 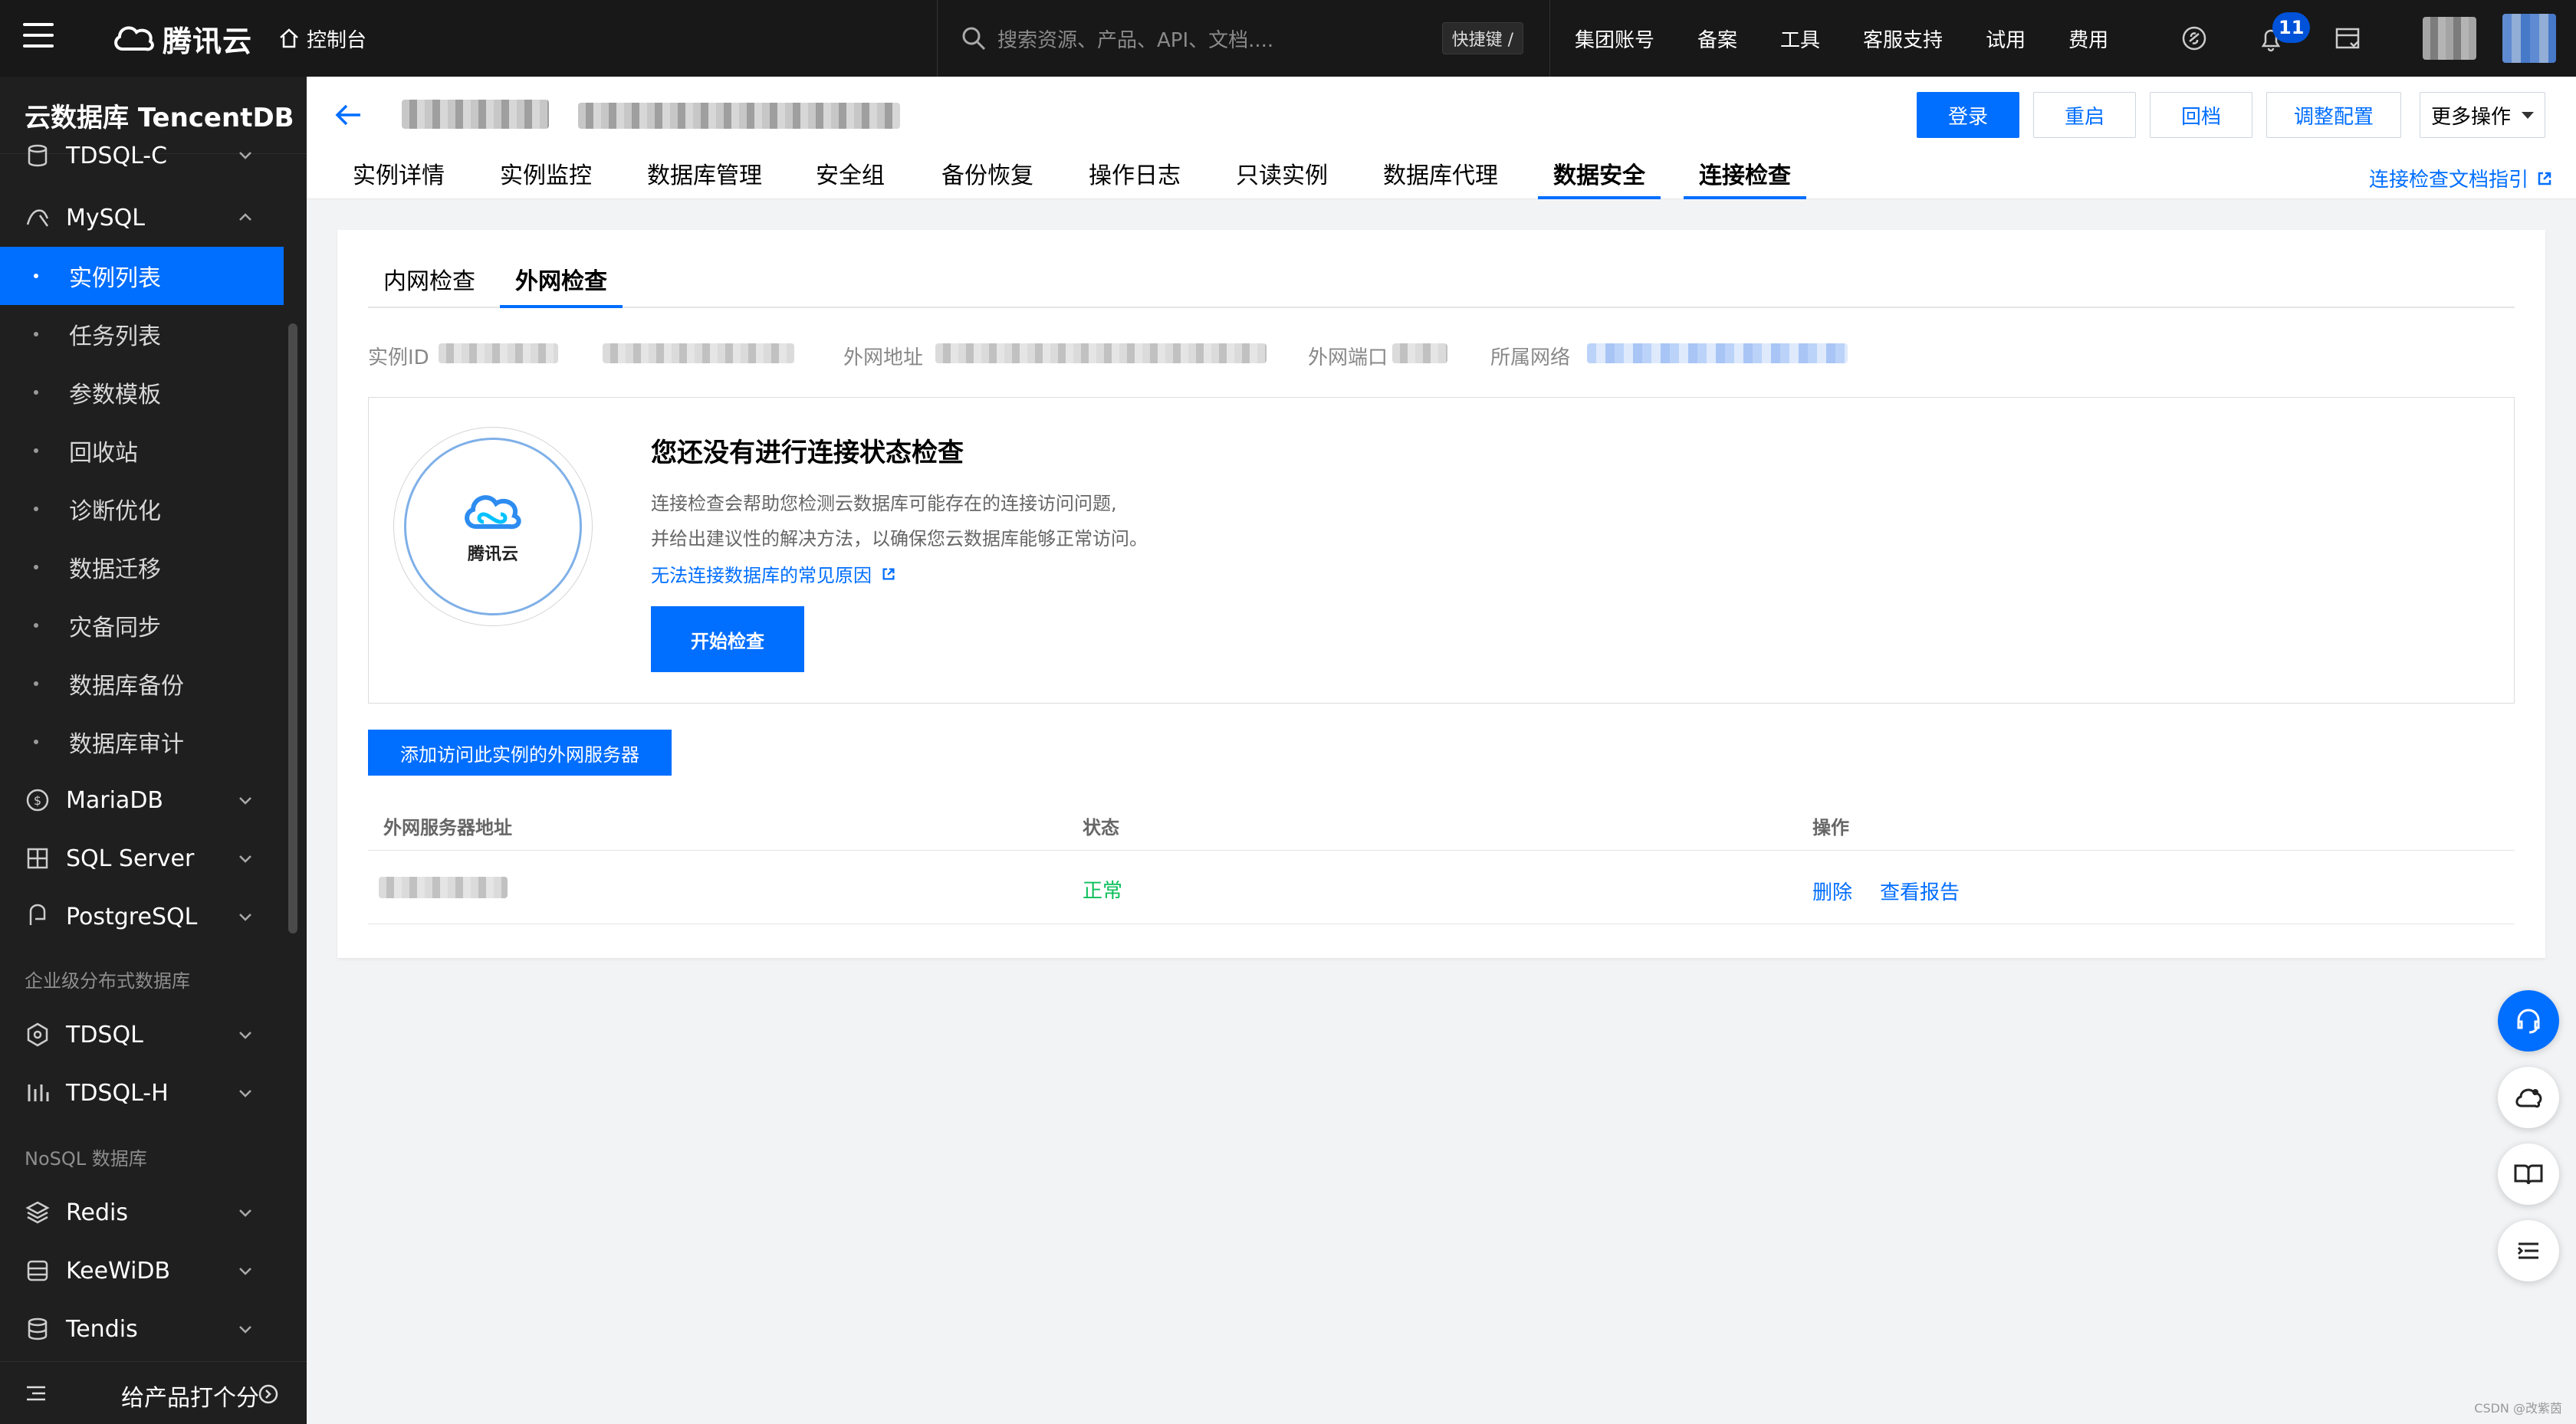 What do you see at coordinates (1718, 353) in the screenshot?
I see `network-value-redacted` at bounding box center [1718, 353].